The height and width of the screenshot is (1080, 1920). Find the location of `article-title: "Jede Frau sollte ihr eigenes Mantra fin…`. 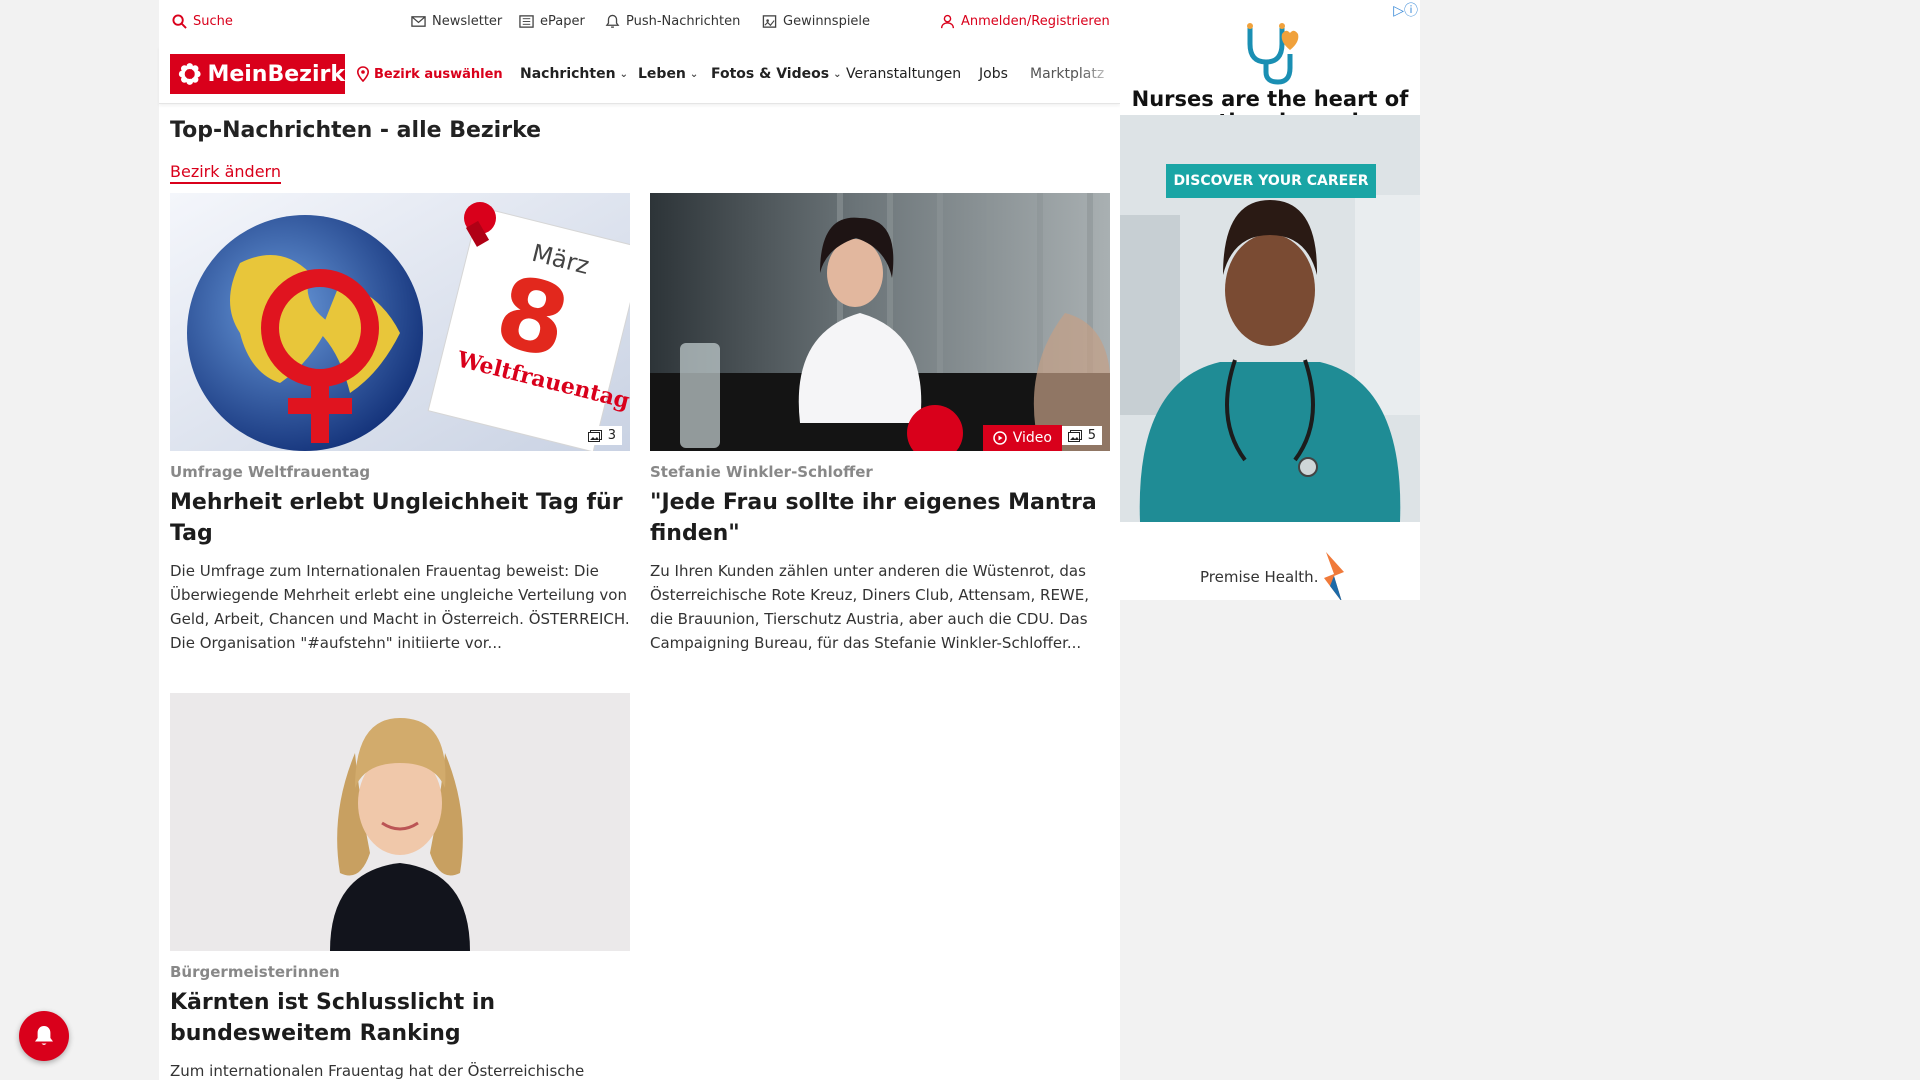

article-title: "Jede Frau sollte ihr eigenes Mantra fin… is located at coordinates (880, 518).